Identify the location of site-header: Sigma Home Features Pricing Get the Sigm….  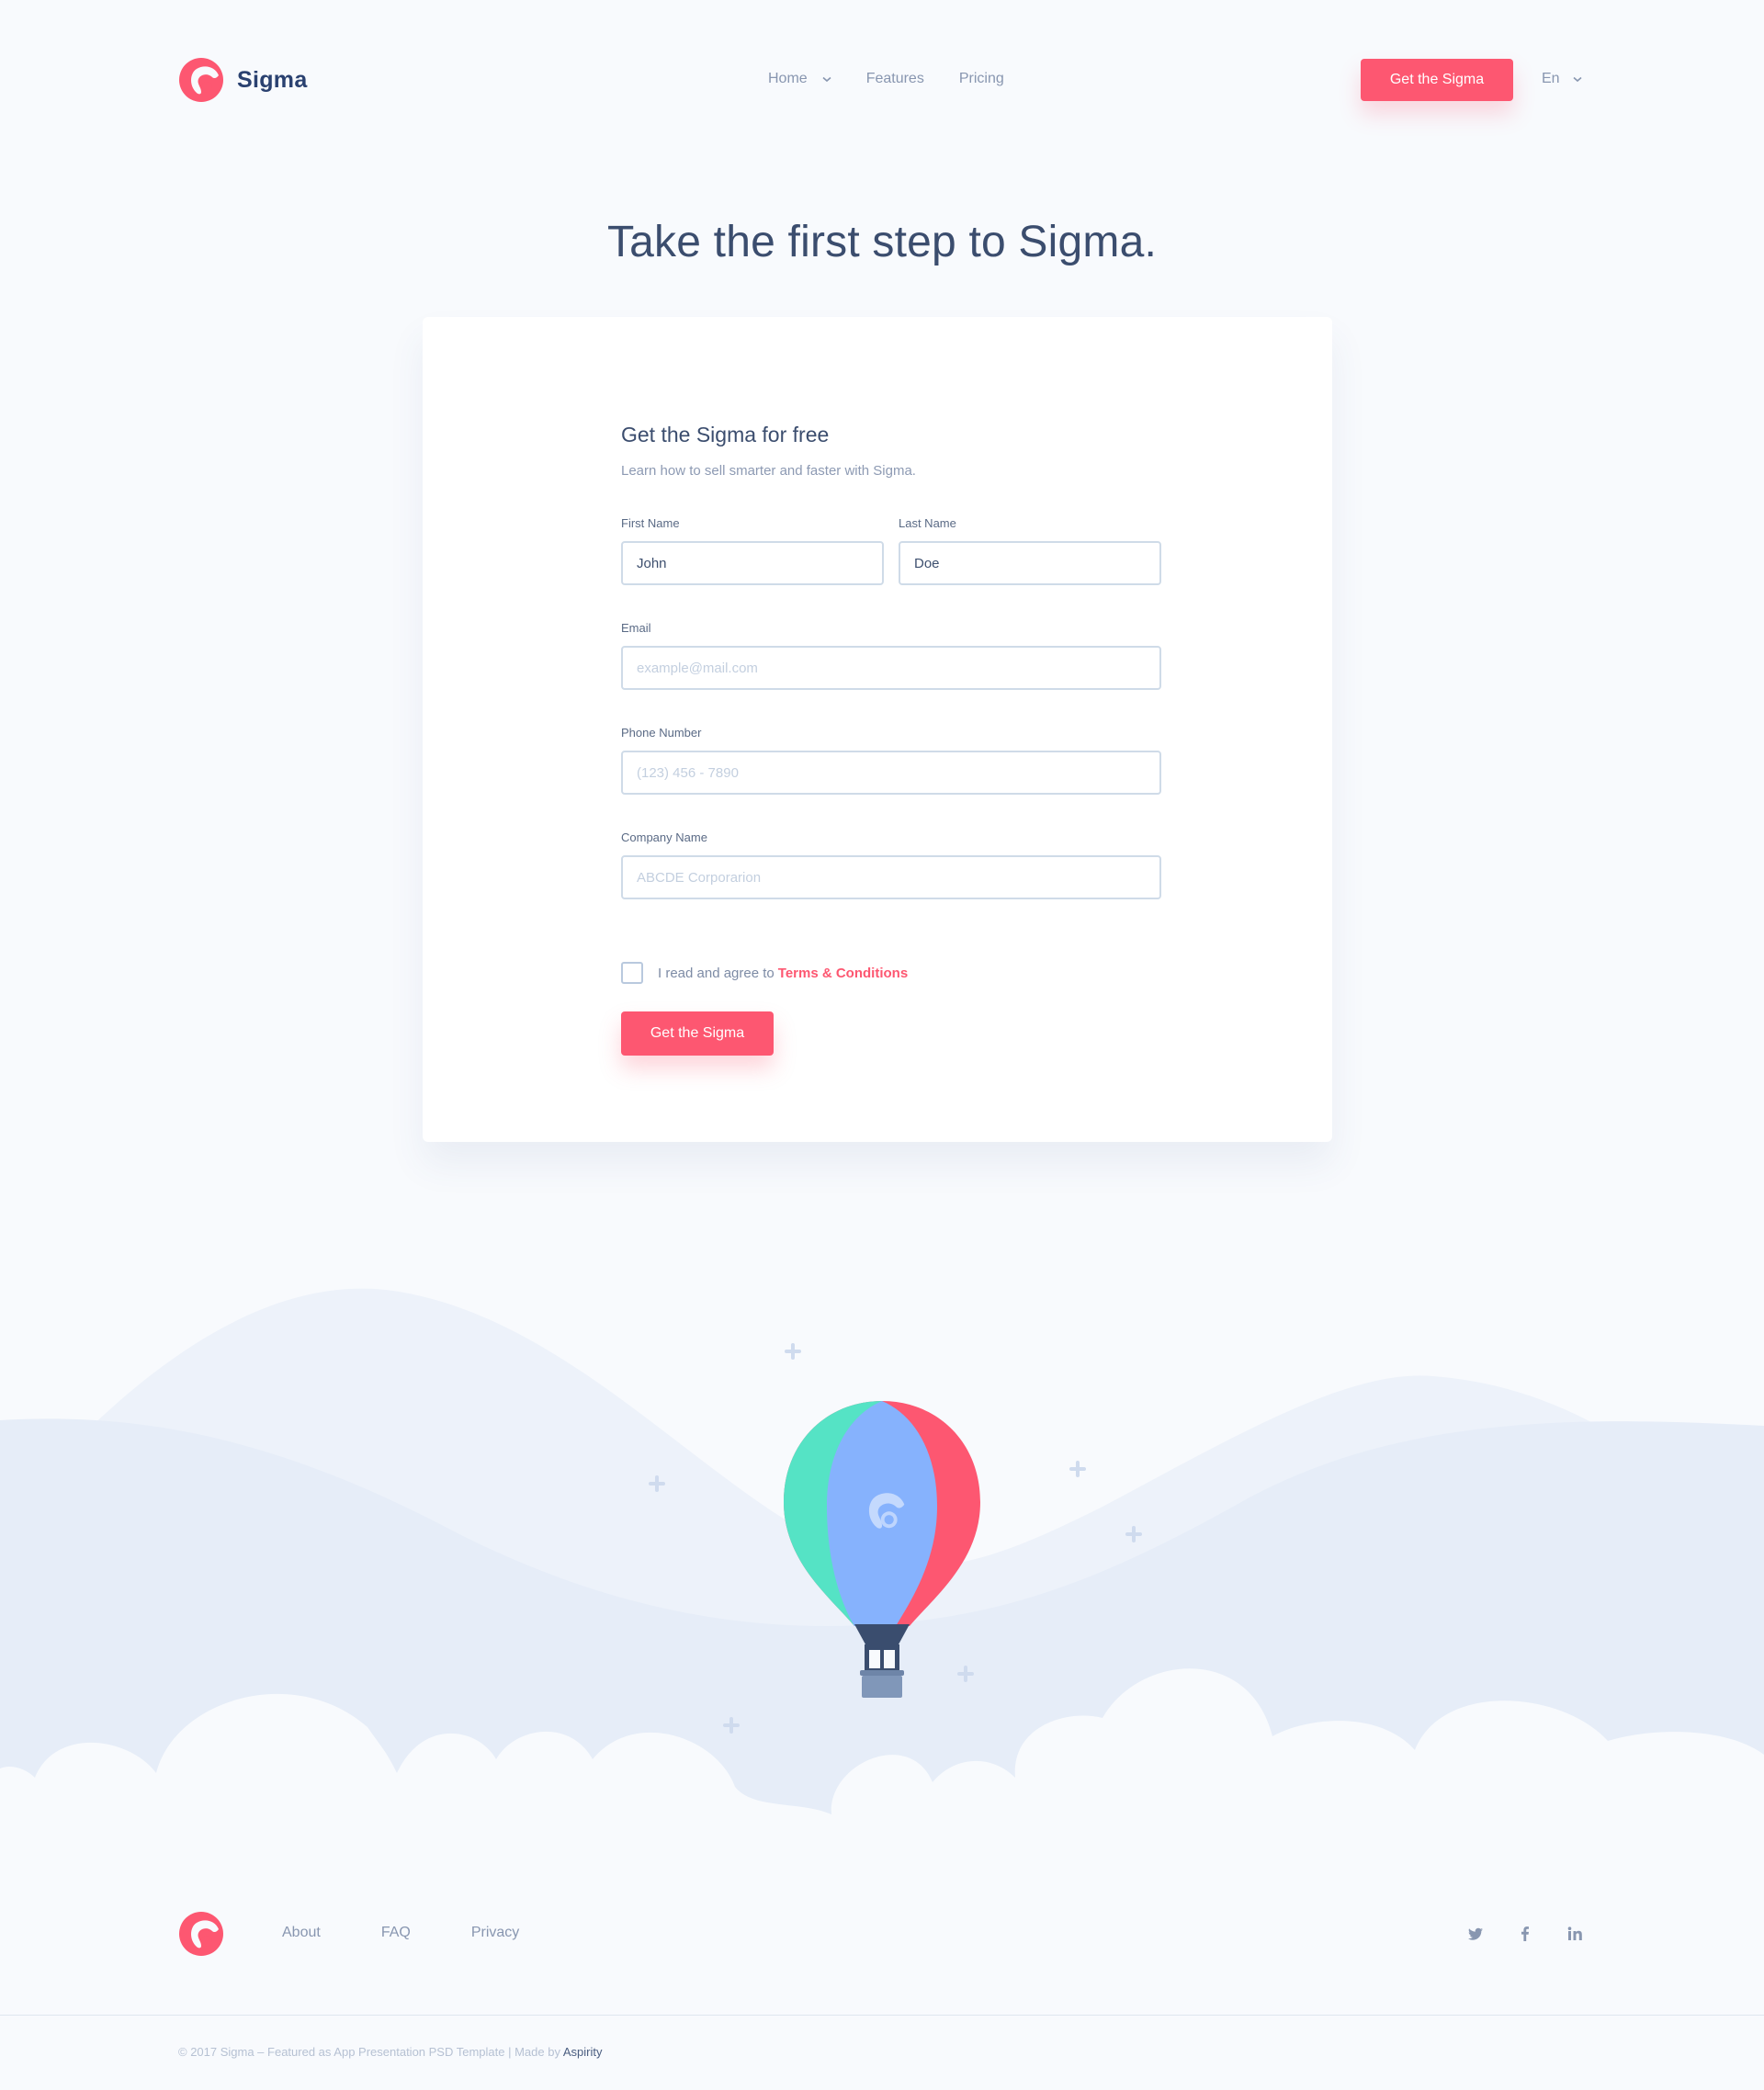
(882, 82).